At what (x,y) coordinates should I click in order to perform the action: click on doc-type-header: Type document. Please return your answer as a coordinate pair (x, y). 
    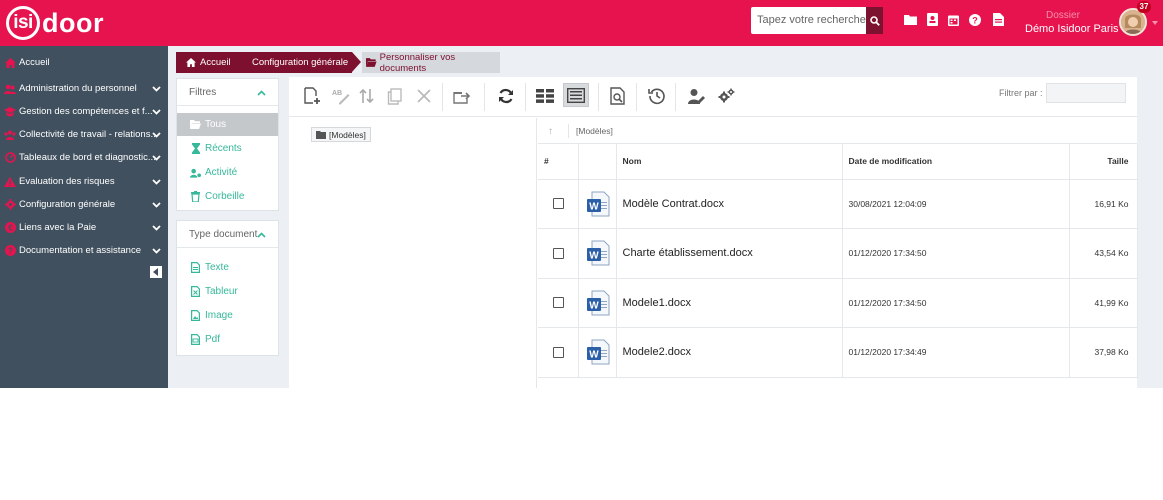
    Looking at the image, I should click on (227, 234).